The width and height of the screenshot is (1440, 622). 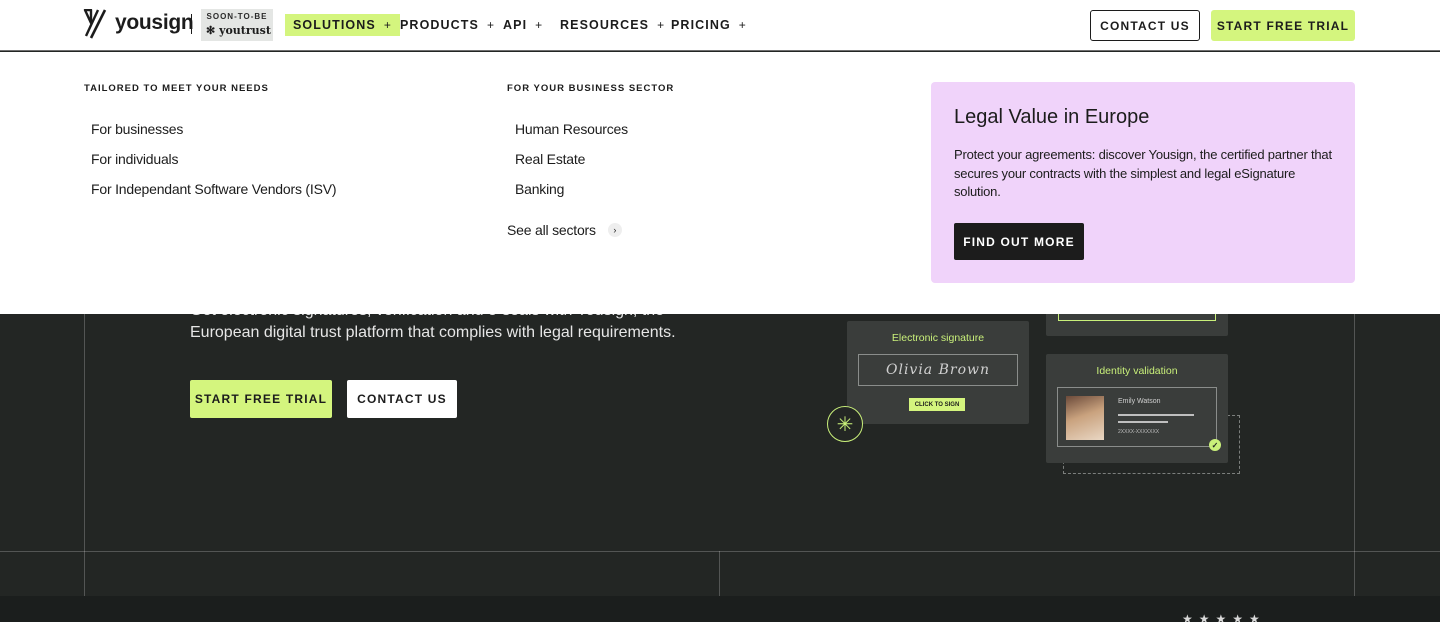 I want to click on sector-heading: FOR YOUR BUSINESS SECTOR, so click(x=591, y=88).